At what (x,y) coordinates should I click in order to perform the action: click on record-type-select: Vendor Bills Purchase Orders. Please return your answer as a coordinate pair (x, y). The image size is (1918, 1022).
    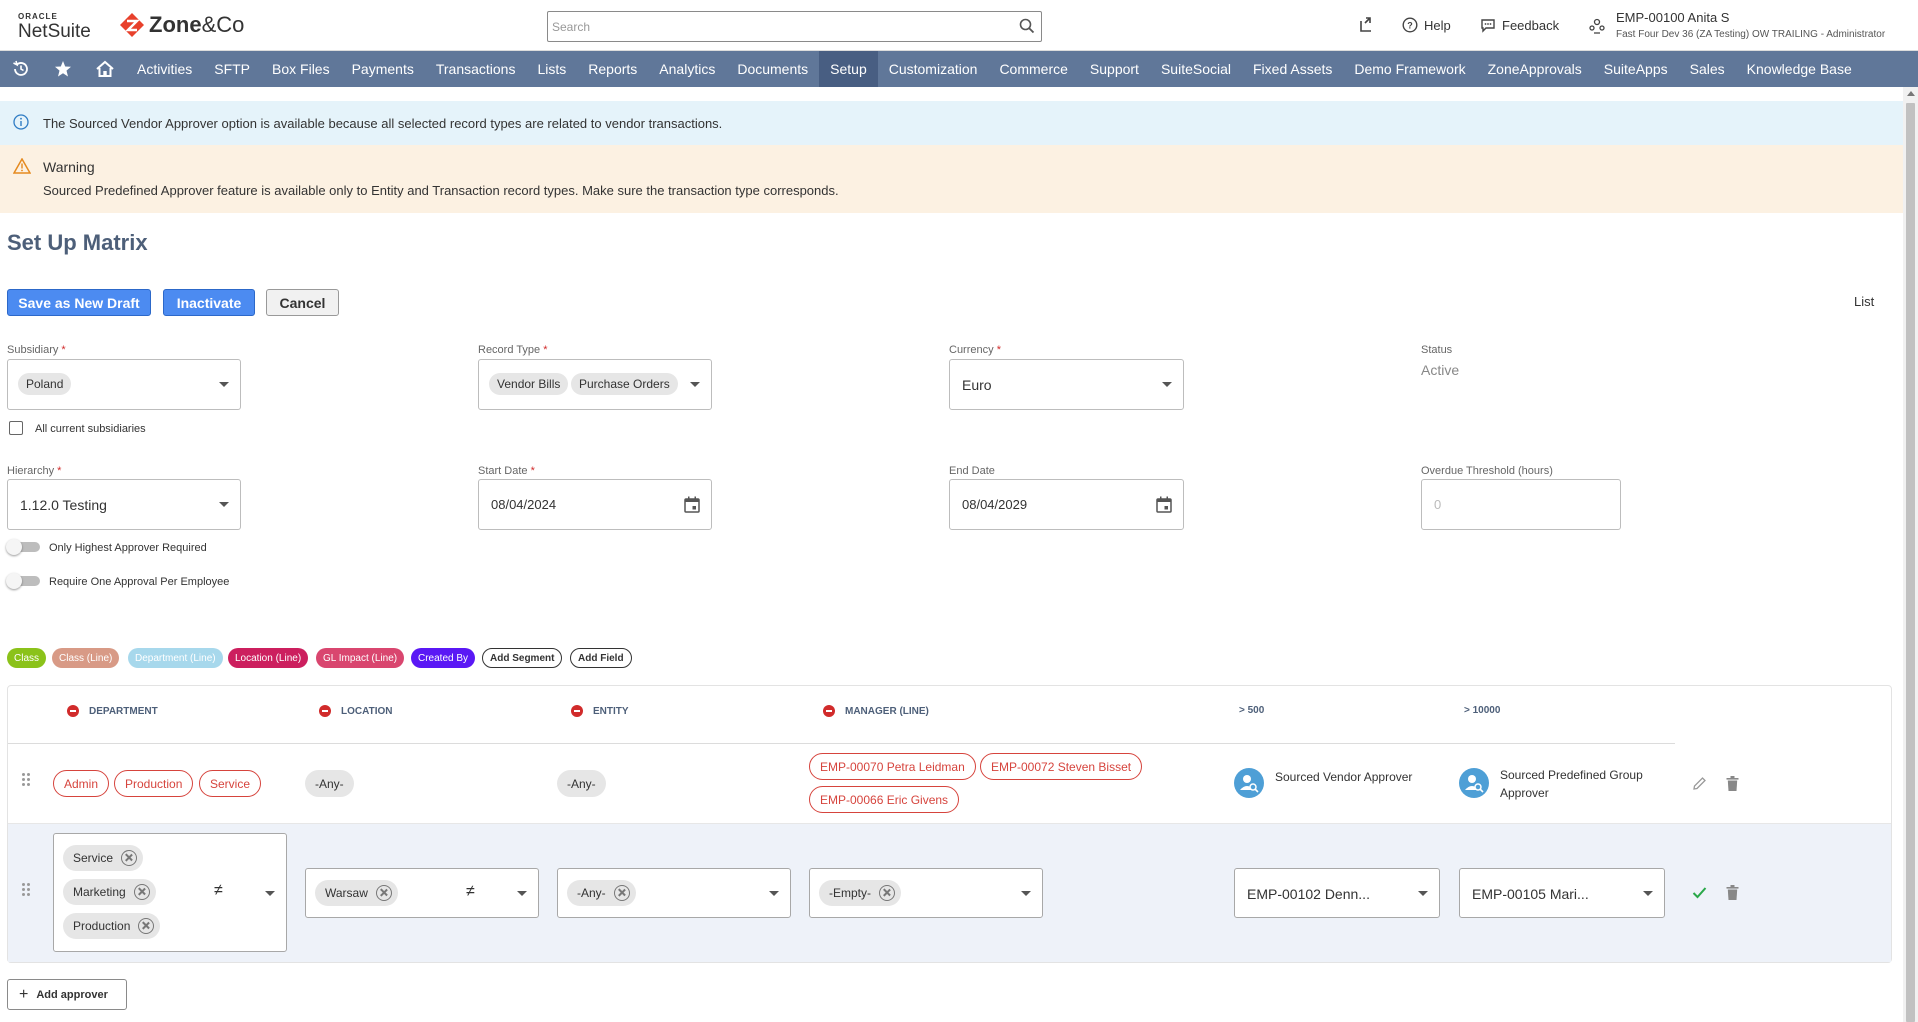
    Looking at the image, I should click on (595, 384).